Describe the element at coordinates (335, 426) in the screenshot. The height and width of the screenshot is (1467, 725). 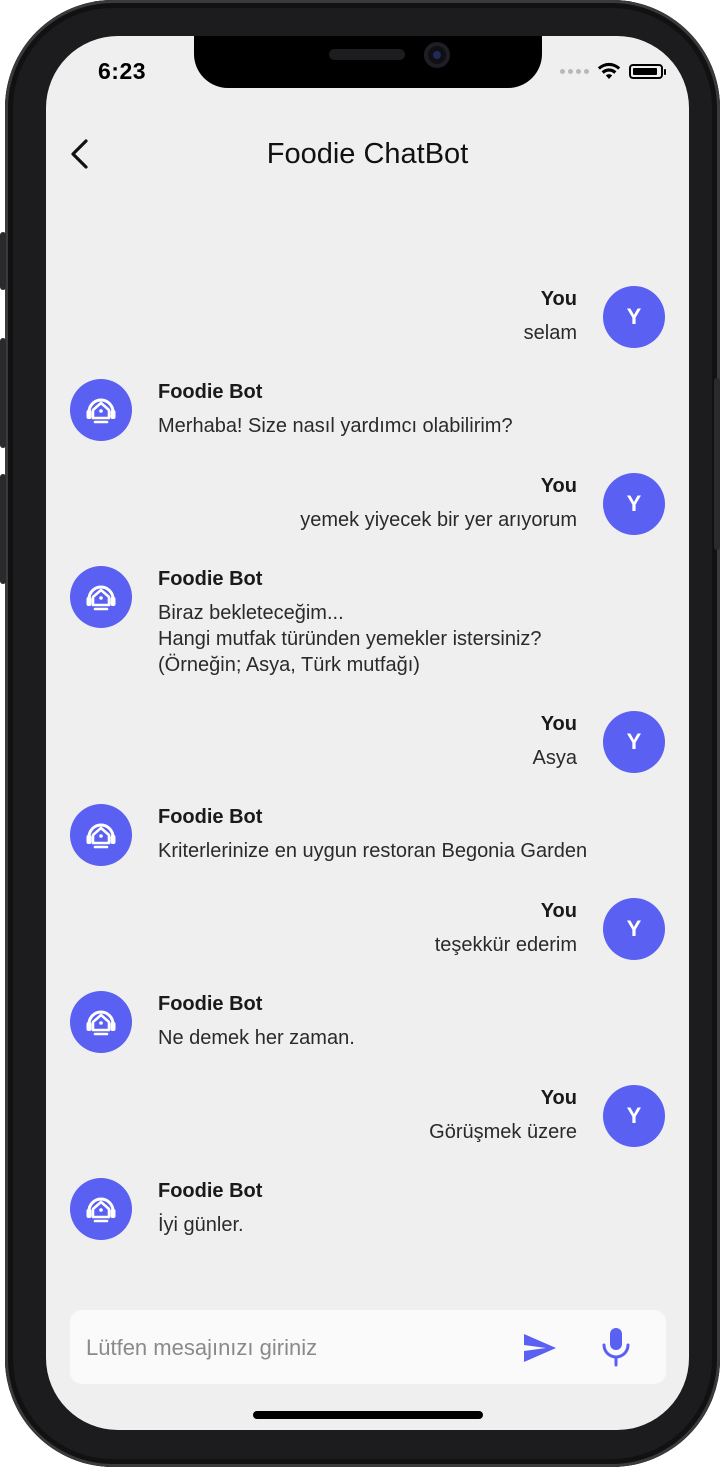
I see `message-line: Merhaba! Size nasıl yardımcı olabilirim?` at that location.